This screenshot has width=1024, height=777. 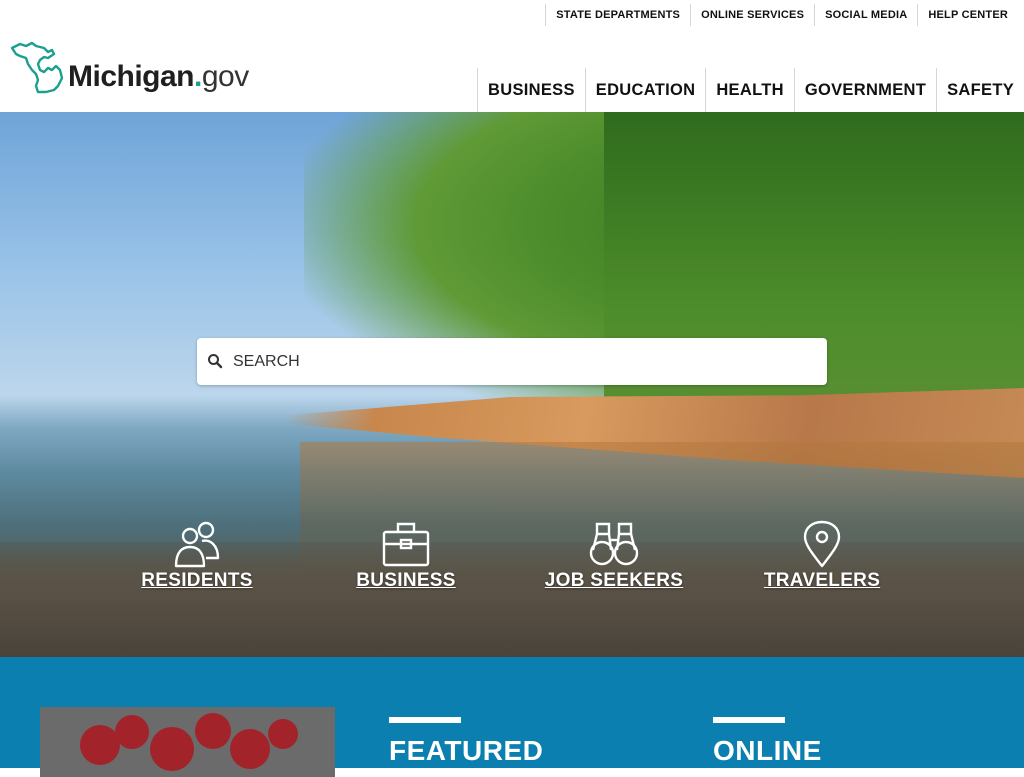 What do you see at coordinates (752, 15) in the screenshot?
I see `online-services-link: ONLINE SERVICES` at bounding box center [752, 15].